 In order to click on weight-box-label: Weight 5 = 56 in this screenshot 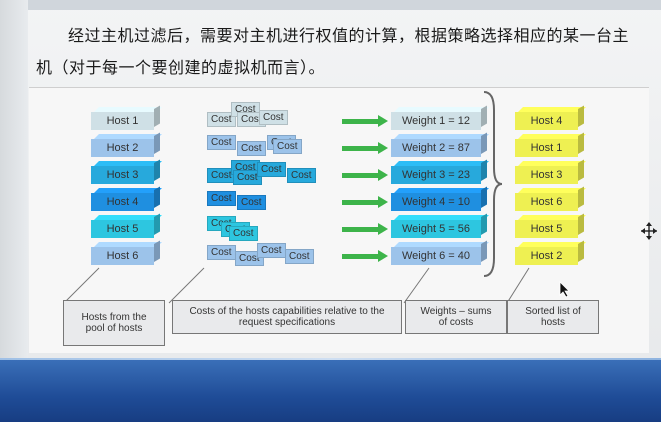, I will do `click(436, 229)`.